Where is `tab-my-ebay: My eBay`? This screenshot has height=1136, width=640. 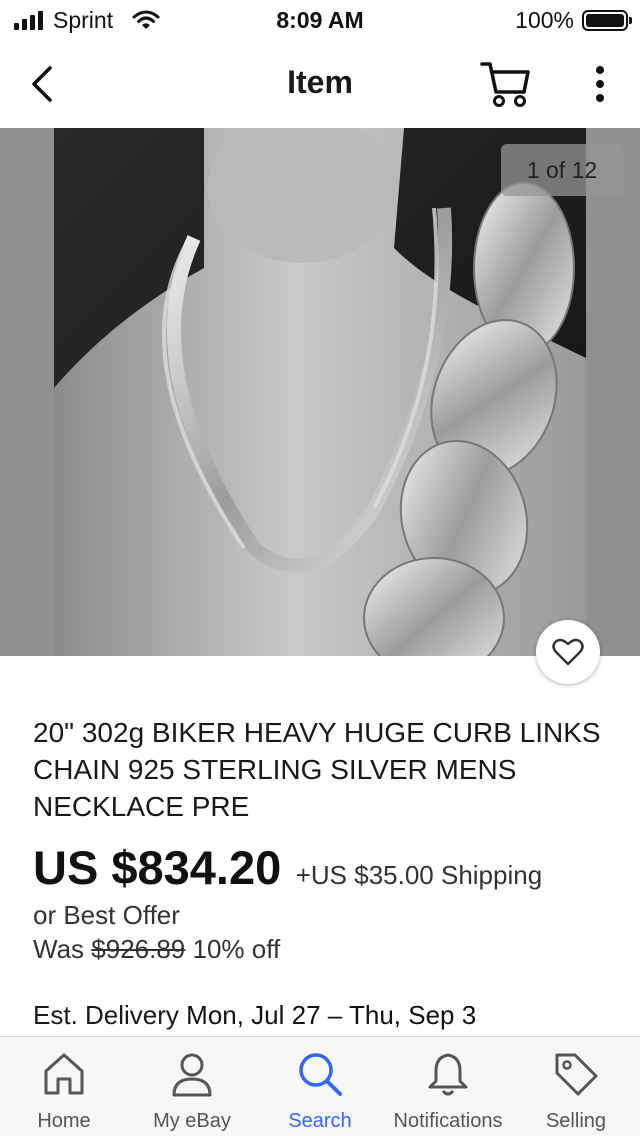 tab-my-ebay: My eBay is located at coordinates (192, 1086).